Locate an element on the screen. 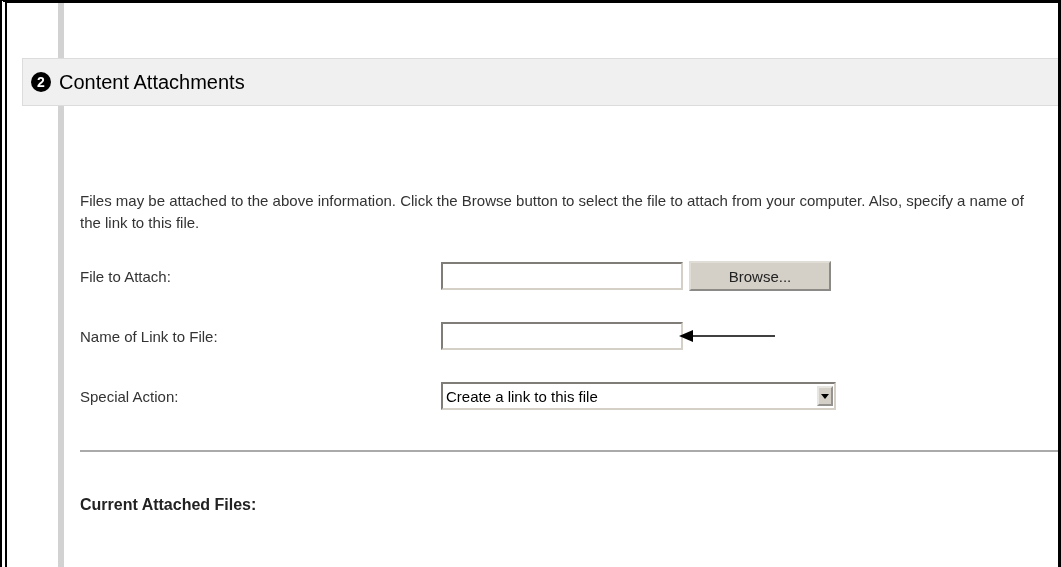 The height and width of the screenshot is (567, 1061). field-label: Name of Link to File: is located at coordinates (149, 336).